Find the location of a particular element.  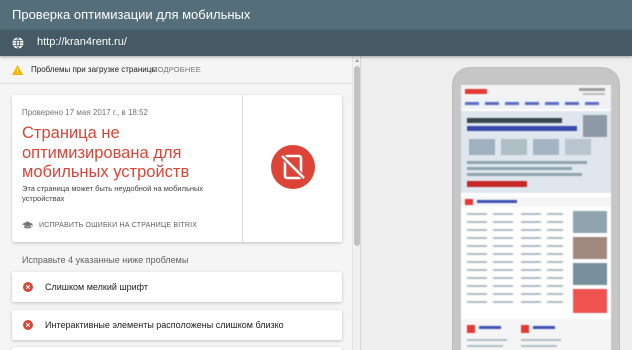

not-mobile-friendly-icon is located at coordinates (293, 167).